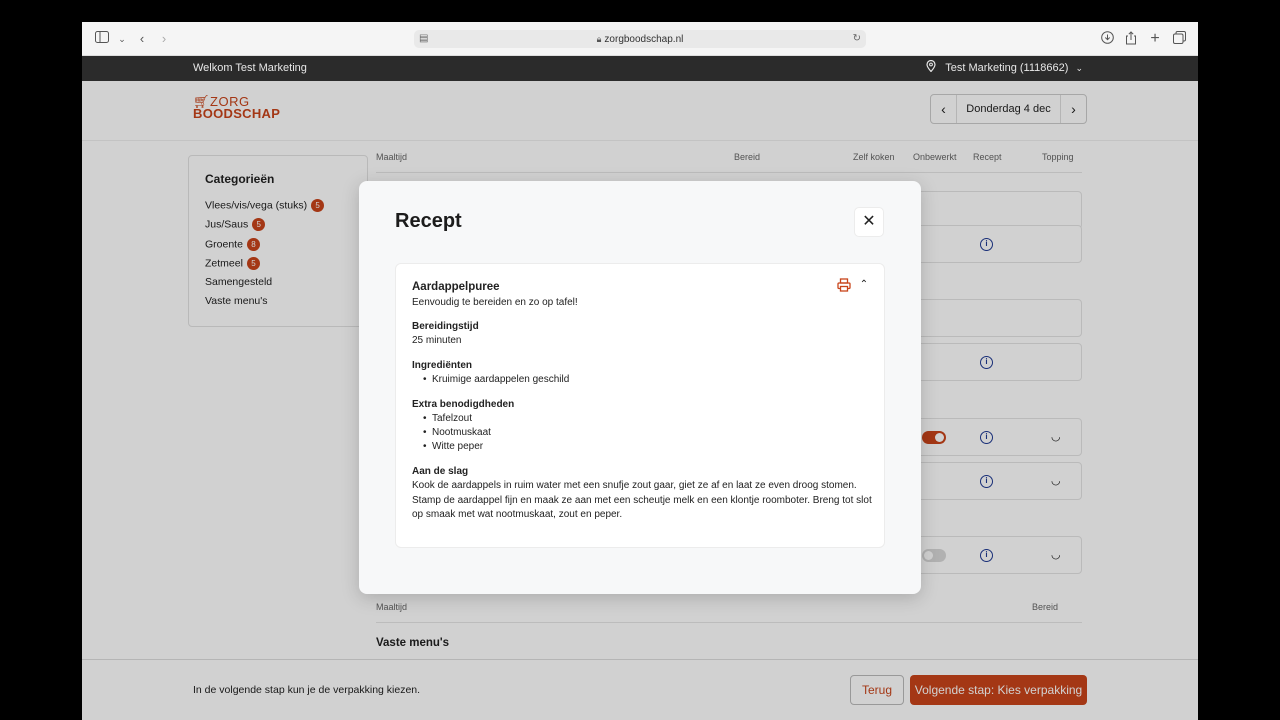 The height and width of the screenshot is (720, 1280). I want to click on extra-item: Witte peper, so click(453, 446).